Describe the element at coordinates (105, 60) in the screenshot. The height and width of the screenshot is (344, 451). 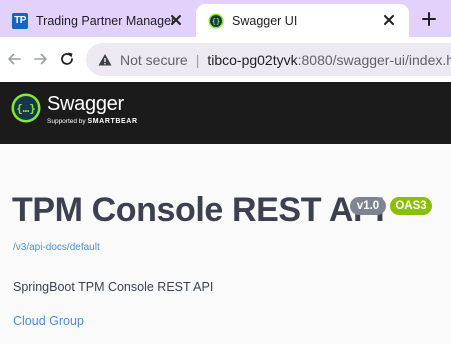
I see `warning-icon` at that location.